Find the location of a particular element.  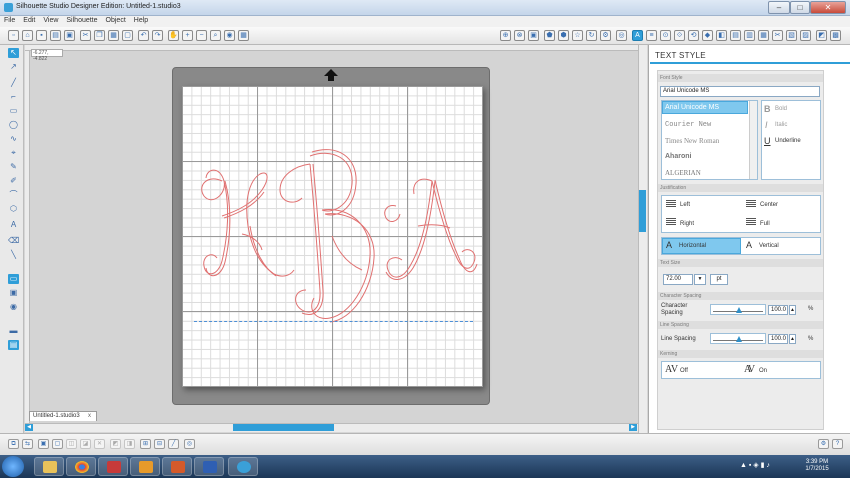

group-icon: ⊕ is located at coordinates (505, 35).